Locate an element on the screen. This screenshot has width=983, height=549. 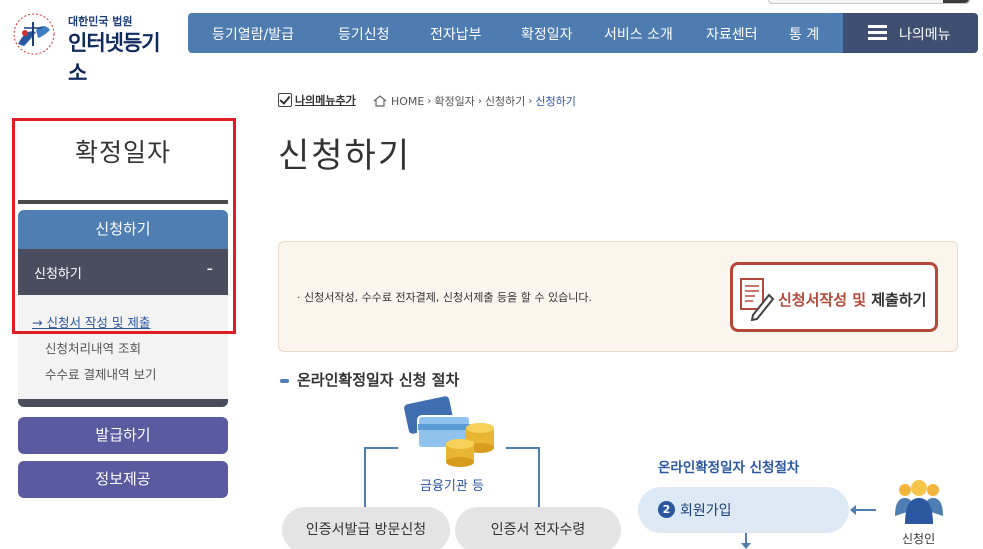
top-utility-strip is located at coordinates (869, 2).